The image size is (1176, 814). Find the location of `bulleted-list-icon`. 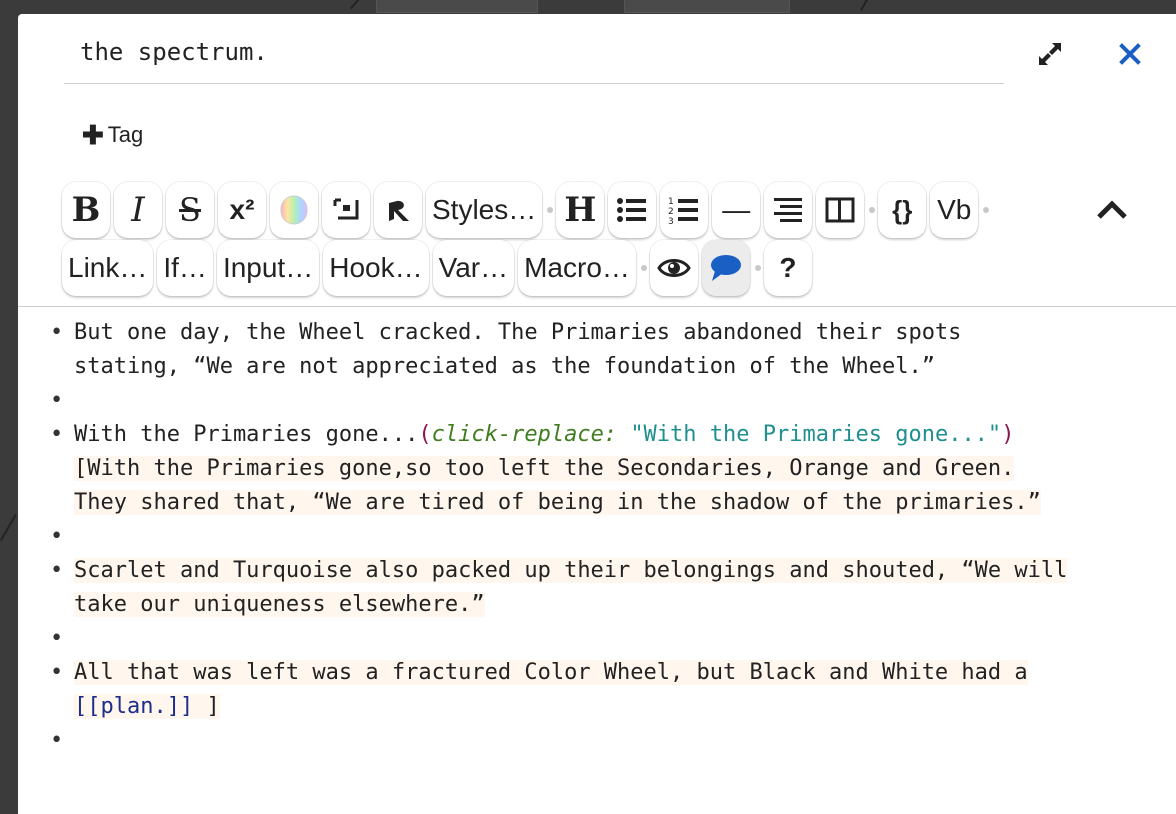

bulleted-list-icon is located at coordinates (632, 210).